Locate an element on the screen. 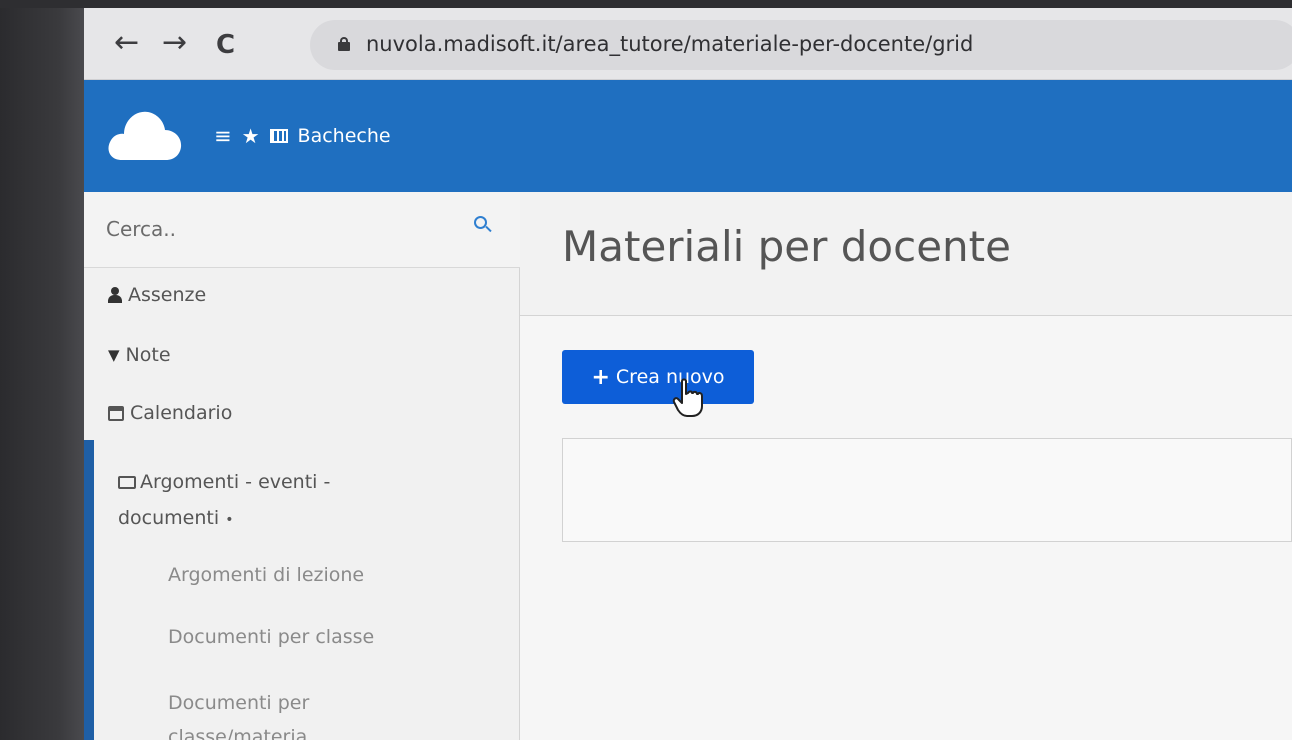 The width and height of the screenshot is (1292, 740). monitor-bezel is located at coordinates (42, 370).